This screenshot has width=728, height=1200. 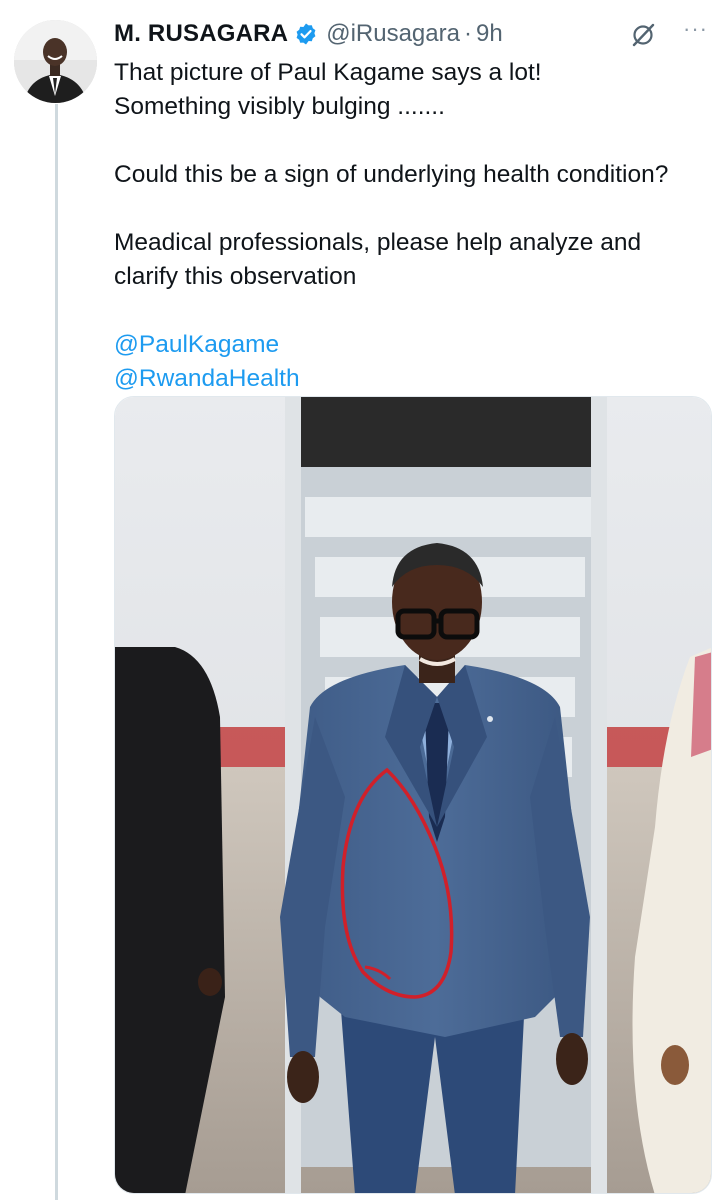 What do you see at coordinates (393, 34) in the screenshot?
I see `user-handle: @iRusagara` at bounding box center [393, 34].